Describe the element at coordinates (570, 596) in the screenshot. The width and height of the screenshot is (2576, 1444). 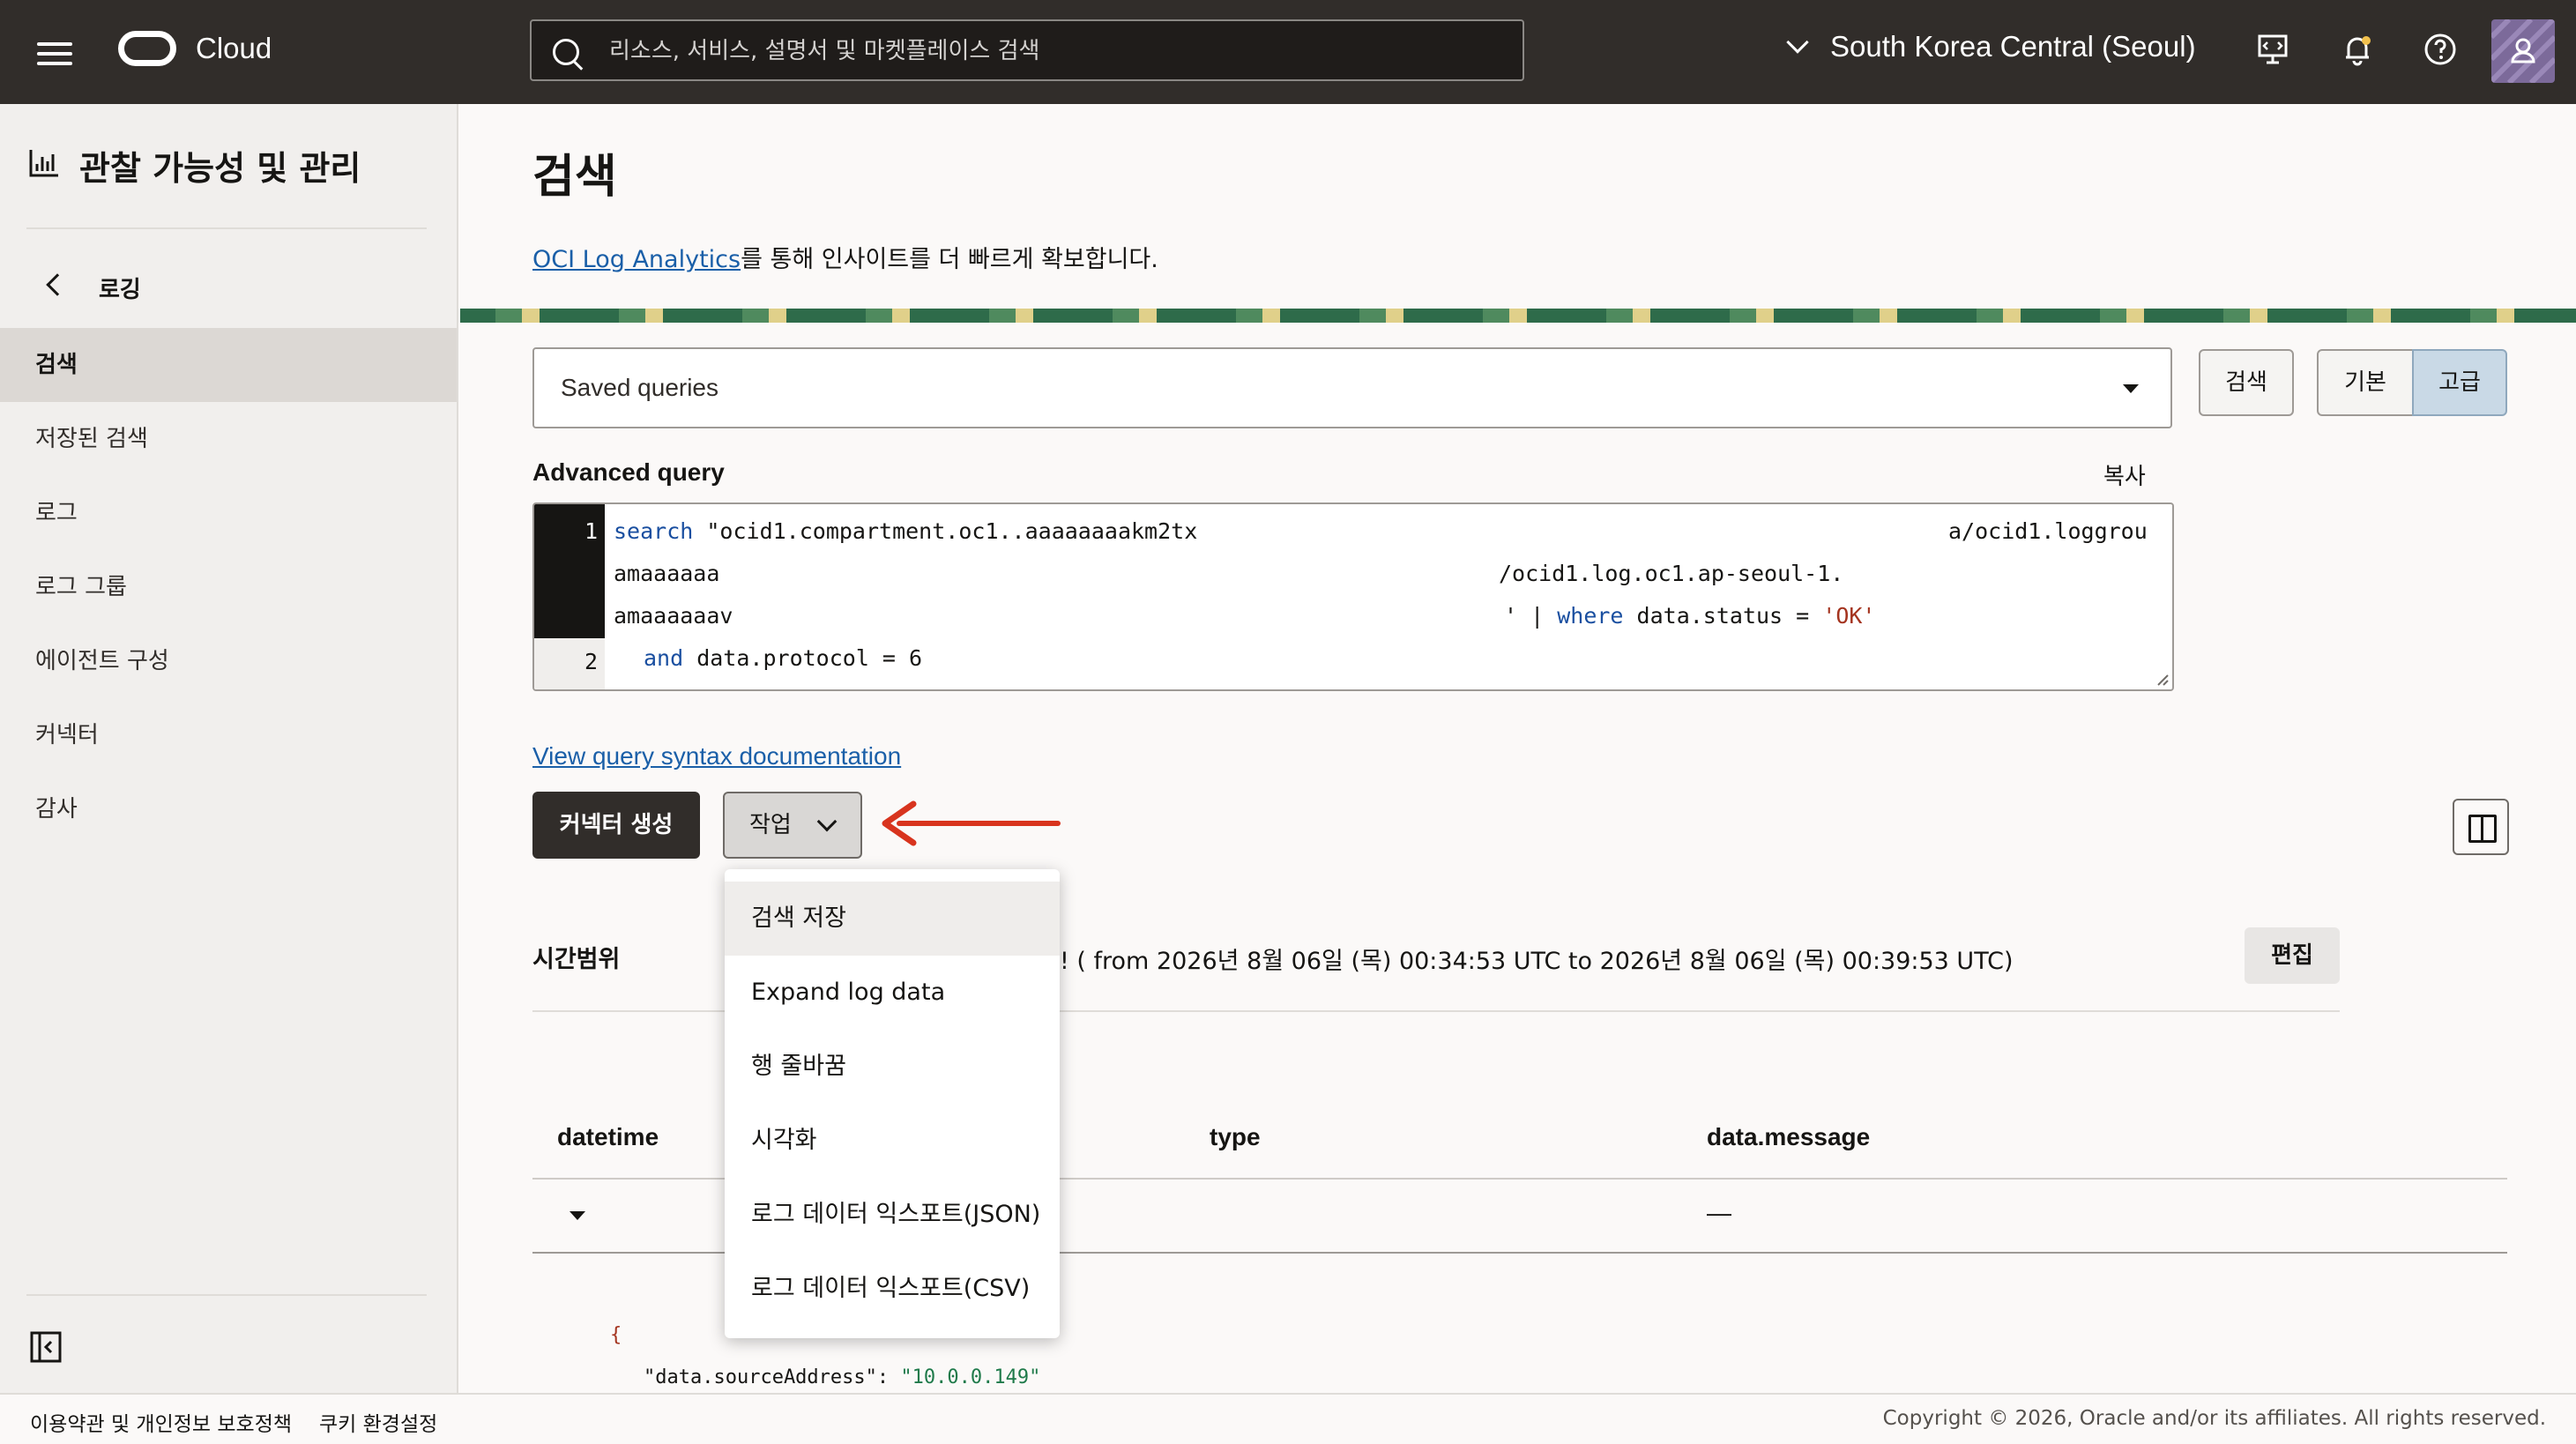
I see `line-number-gutter: 1 2` at that location.